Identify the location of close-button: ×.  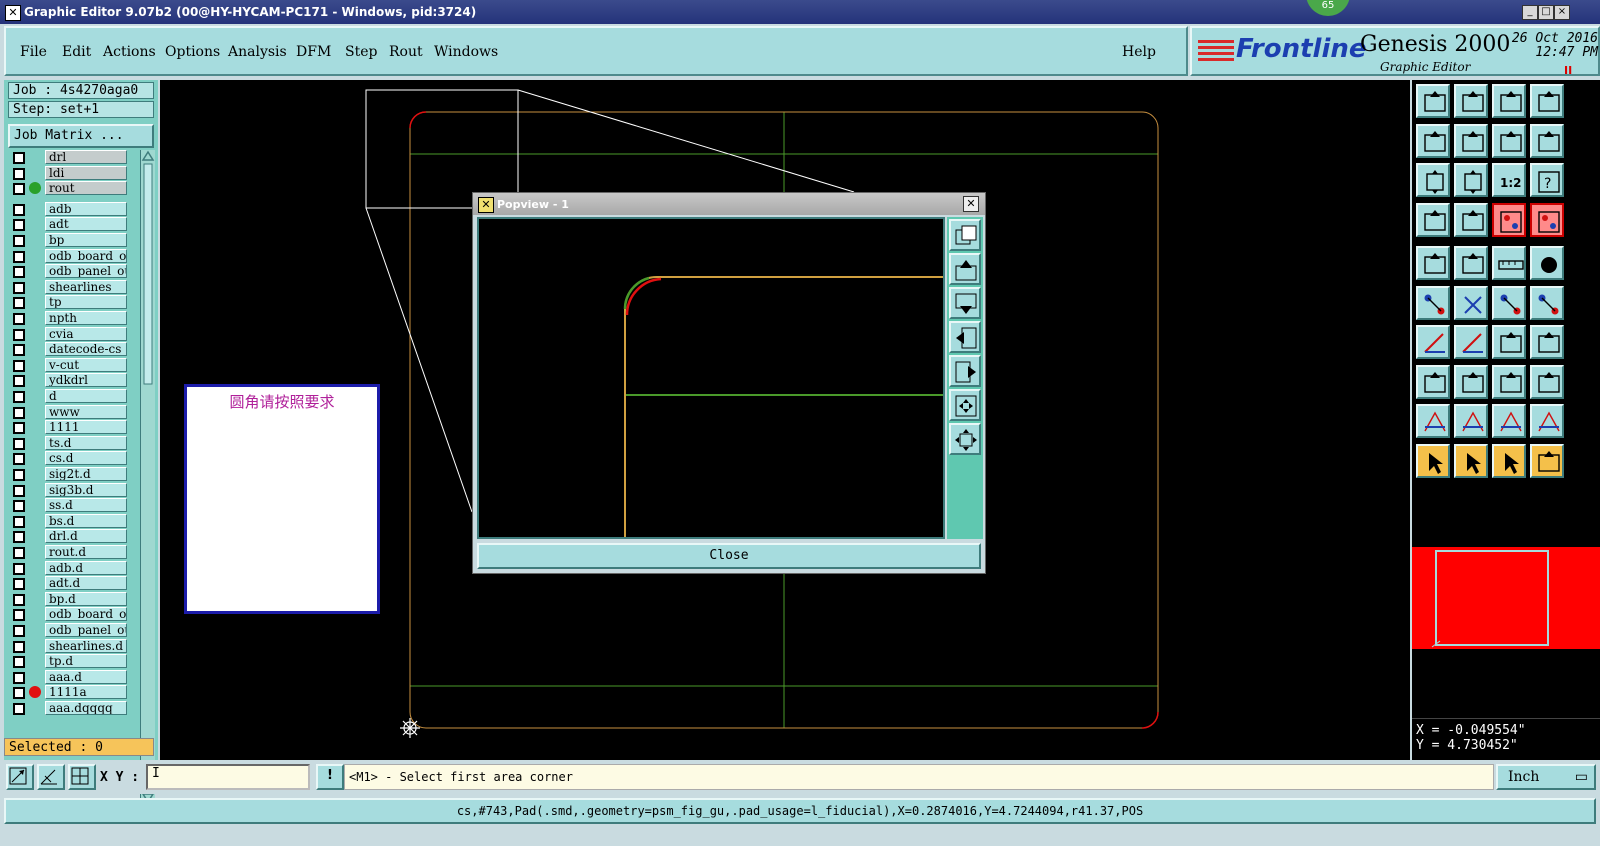
(1562, 12).